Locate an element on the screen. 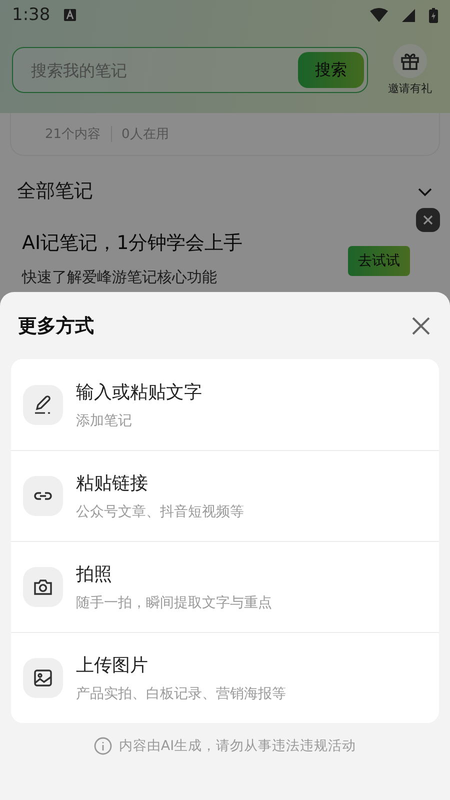  section-title: 全部笔记 is located at coordinates (55, 191).